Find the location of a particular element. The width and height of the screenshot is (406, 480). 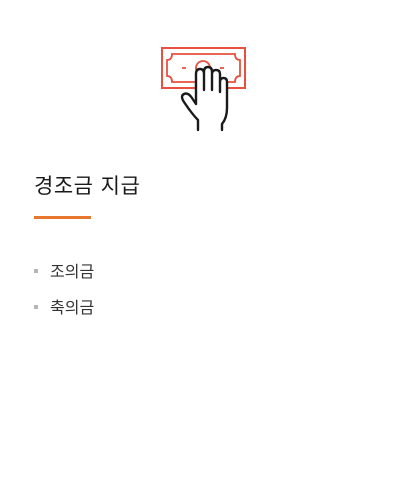

banknote-hand-icon is located at coordinates (204, 89).